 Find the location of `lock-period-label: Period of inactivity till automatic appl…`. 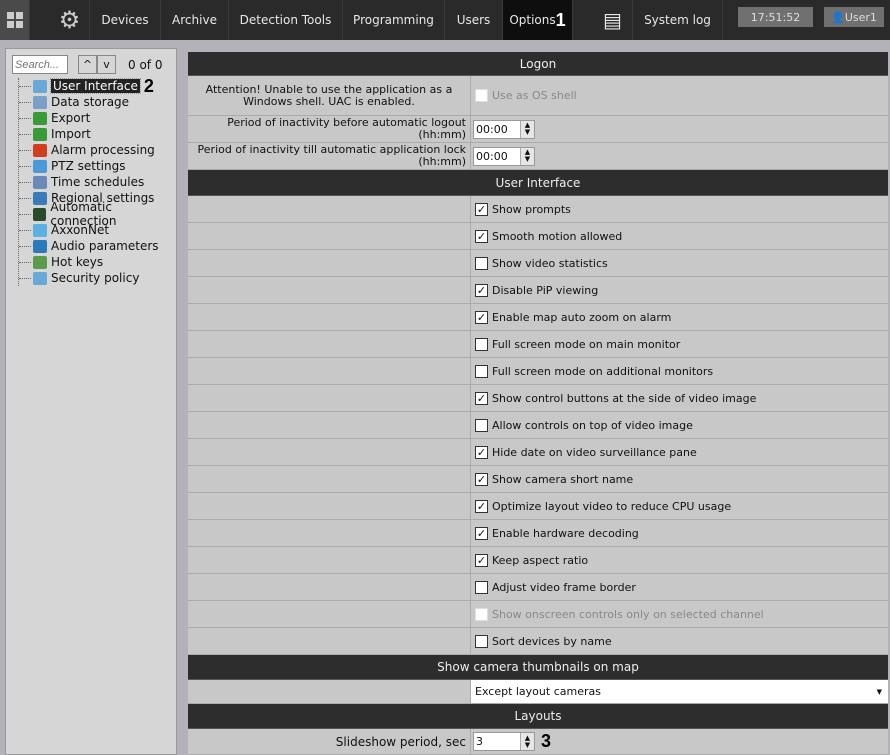

lock-period-label: Period of inactivity till automatic appl… is located at coordinates (329, 156).